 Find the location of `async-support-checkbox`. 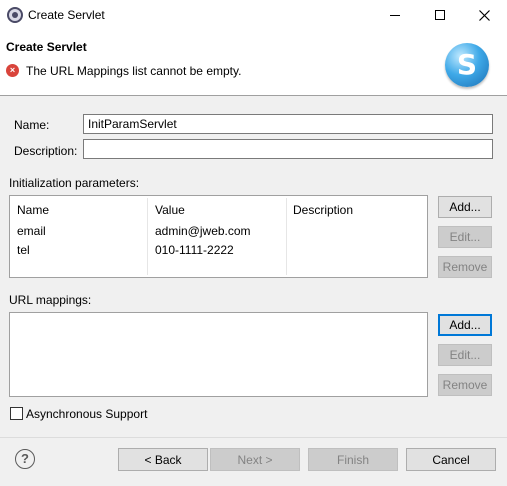

async-support-checkbox is located at coordinates (16, 413).